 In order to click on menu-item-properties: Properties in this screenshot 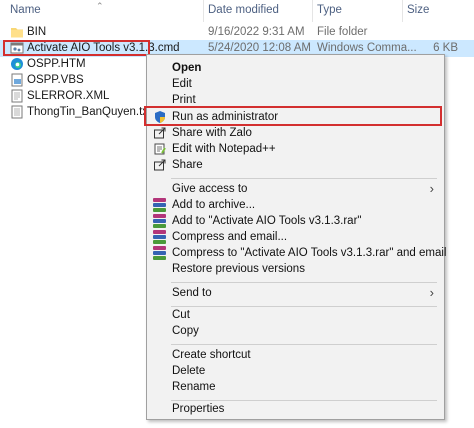, I will do `click(295, 409)`.